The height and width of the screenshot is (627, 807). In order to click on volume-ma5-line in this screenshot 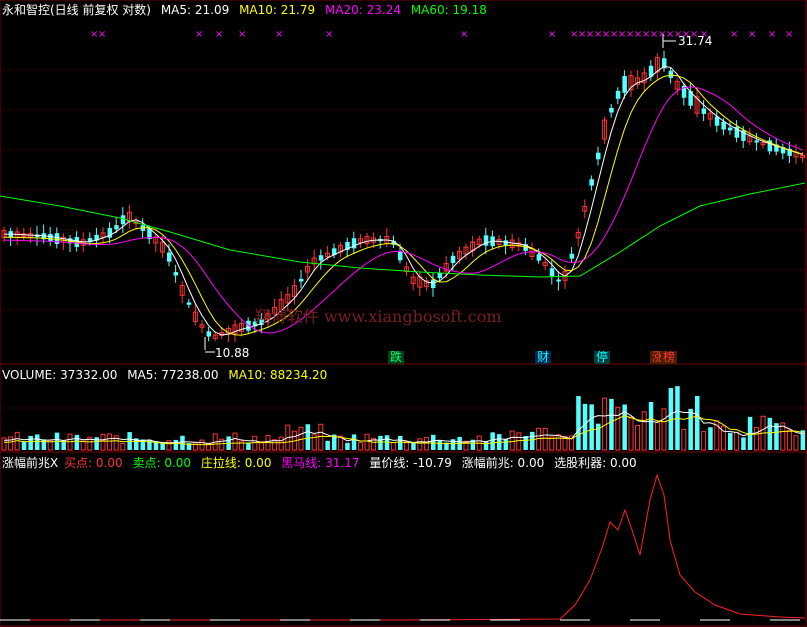, I will do `click(403, 427)`.